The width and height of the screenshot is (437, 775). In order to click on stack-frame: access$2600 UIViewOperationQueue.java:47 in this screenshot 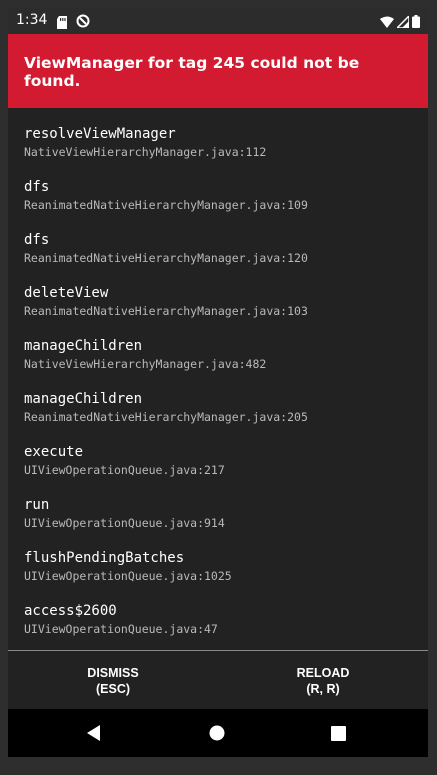, I will do `click(121, 619)`.